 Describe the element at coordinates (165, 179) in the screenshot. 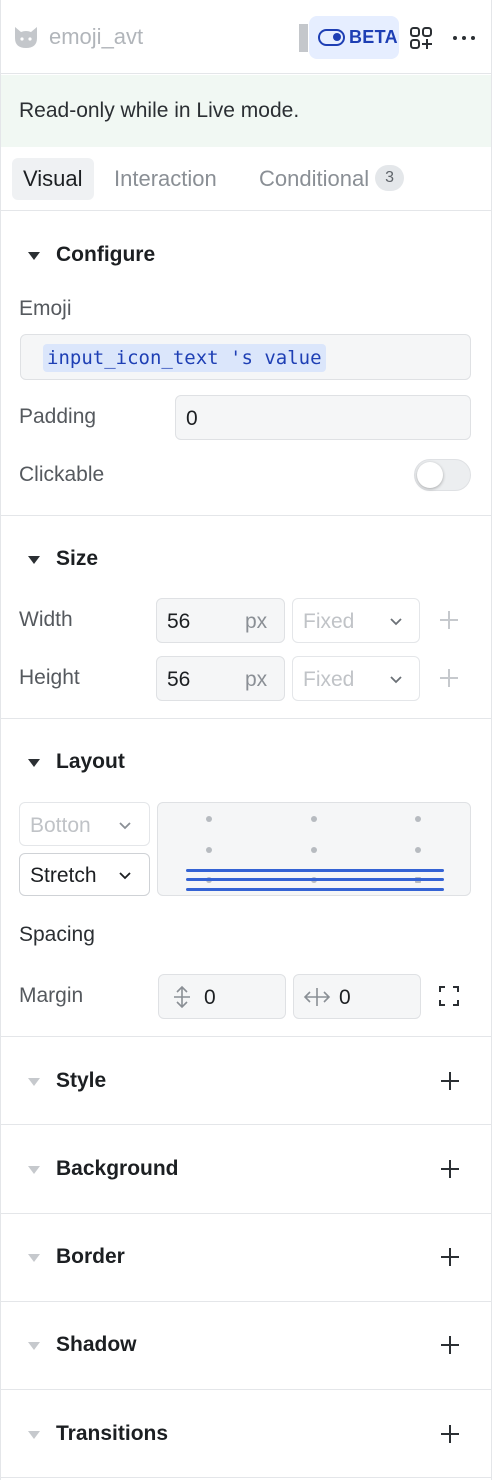

I see `tab-interaction: Interaction` at that location.